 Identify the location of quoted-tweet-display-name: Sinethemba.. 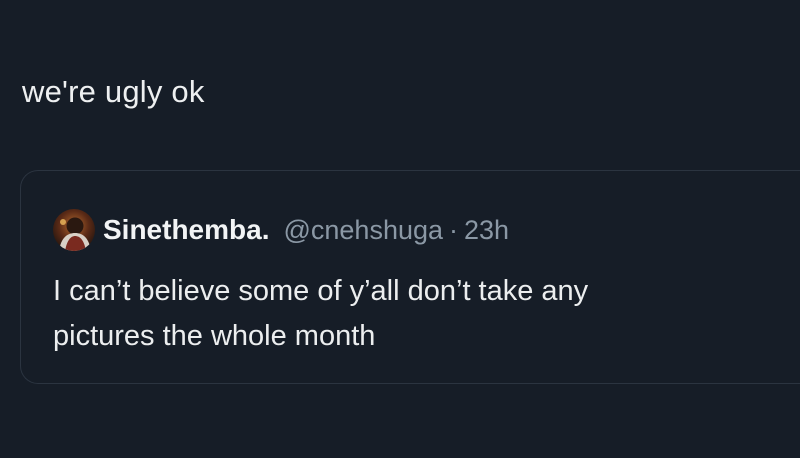
(186, 230).